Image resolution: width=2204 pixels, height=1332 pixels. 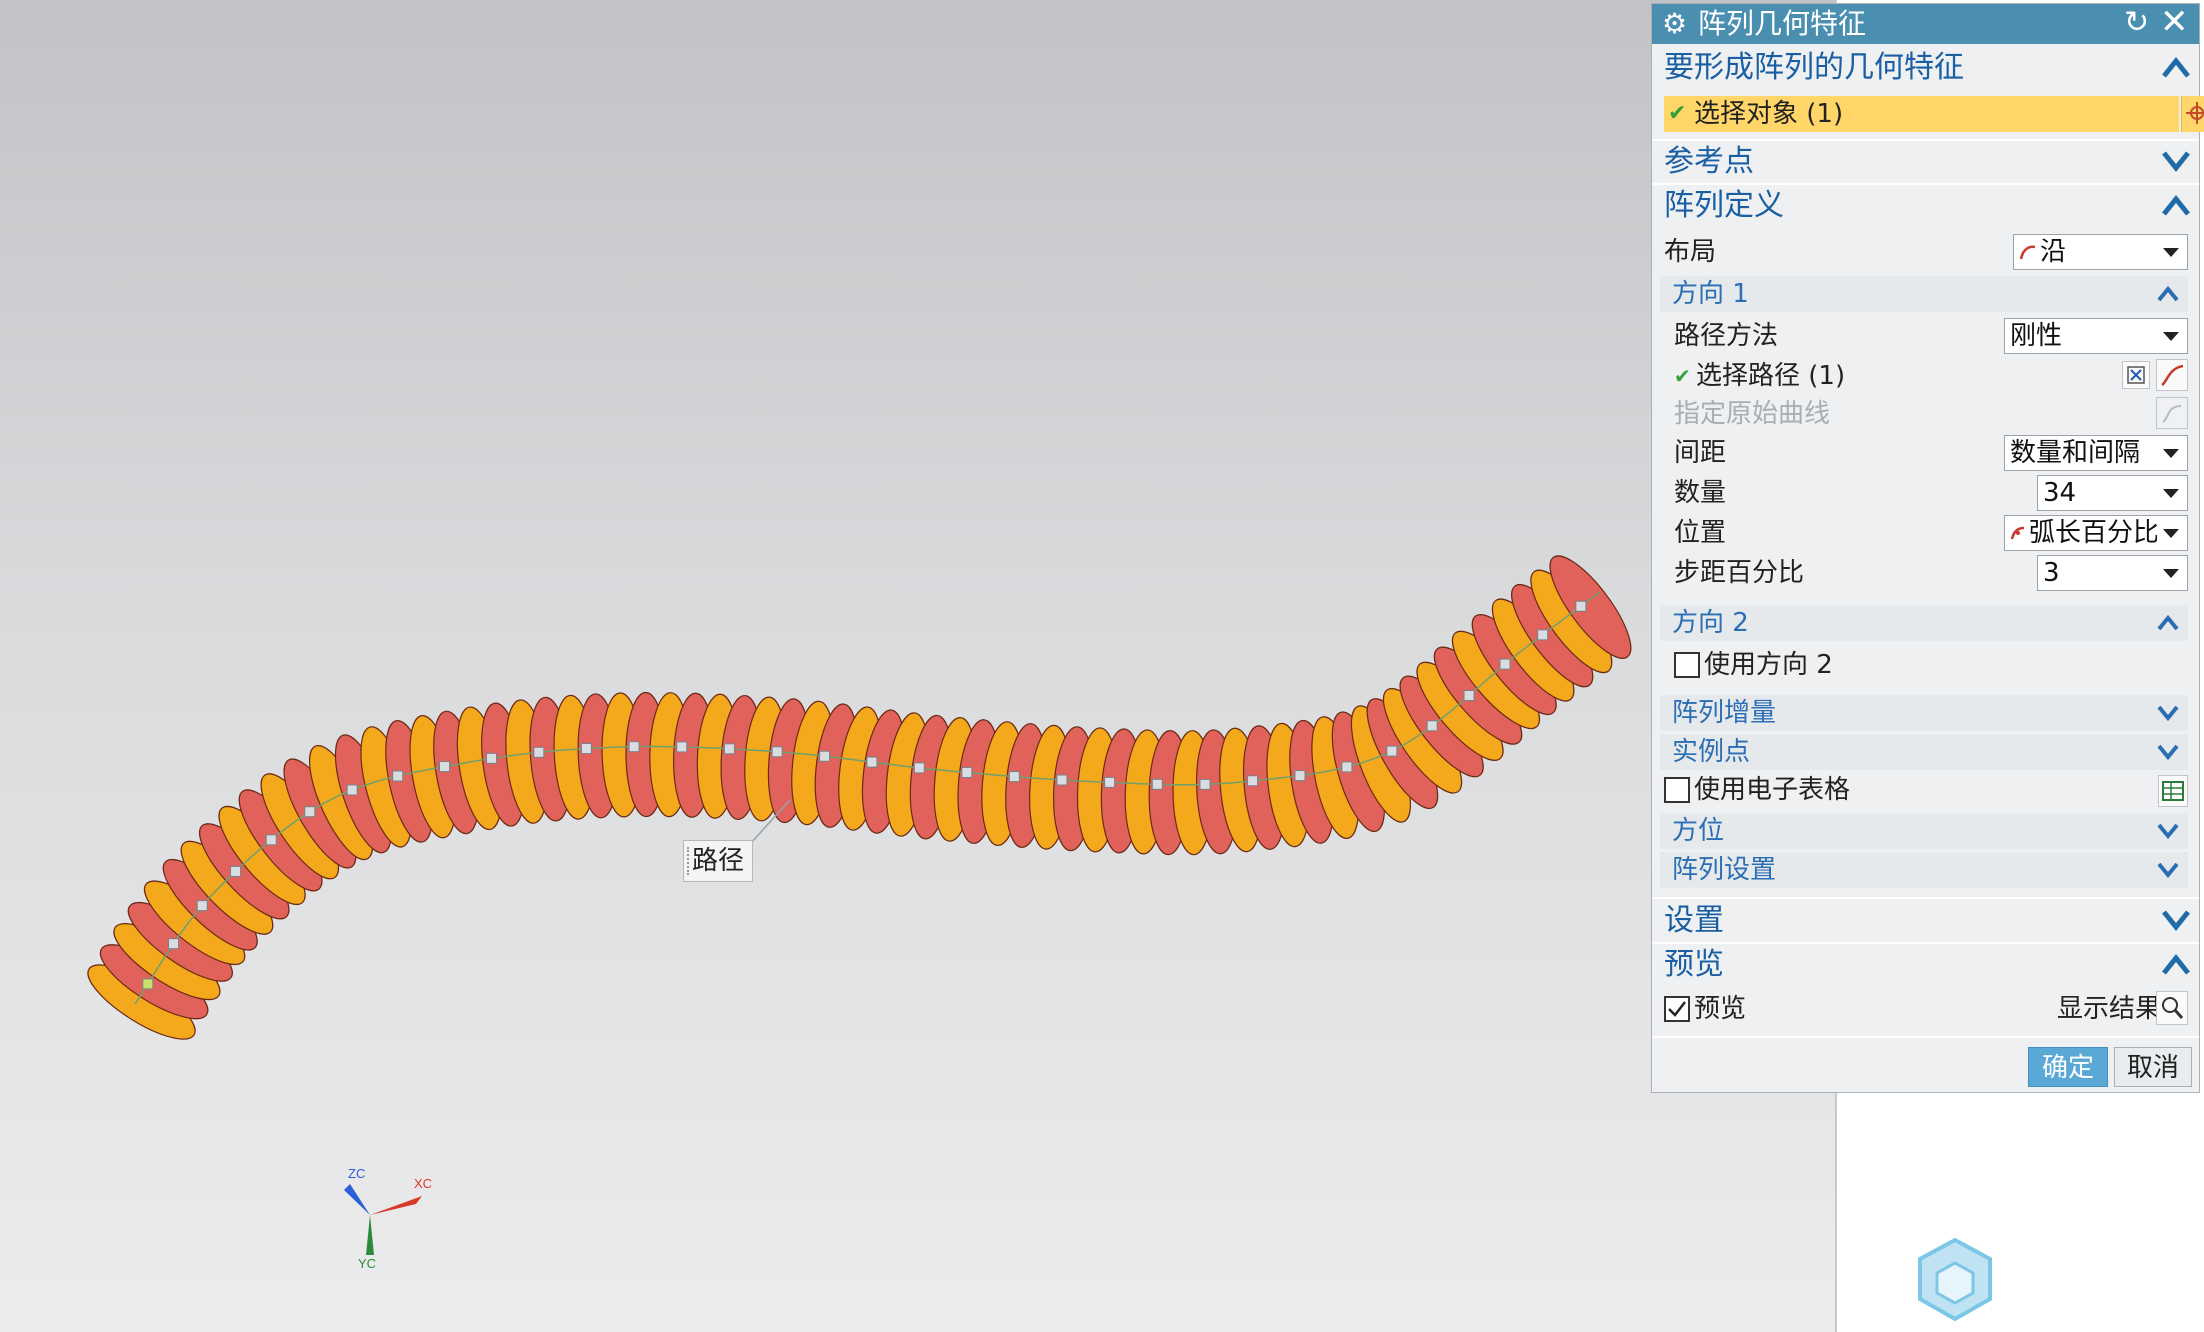 What do you see at coordinates (2100, 252) in the screenshot?
I see `layout-dropdown: 沿` at bounding box center [2100, 252].